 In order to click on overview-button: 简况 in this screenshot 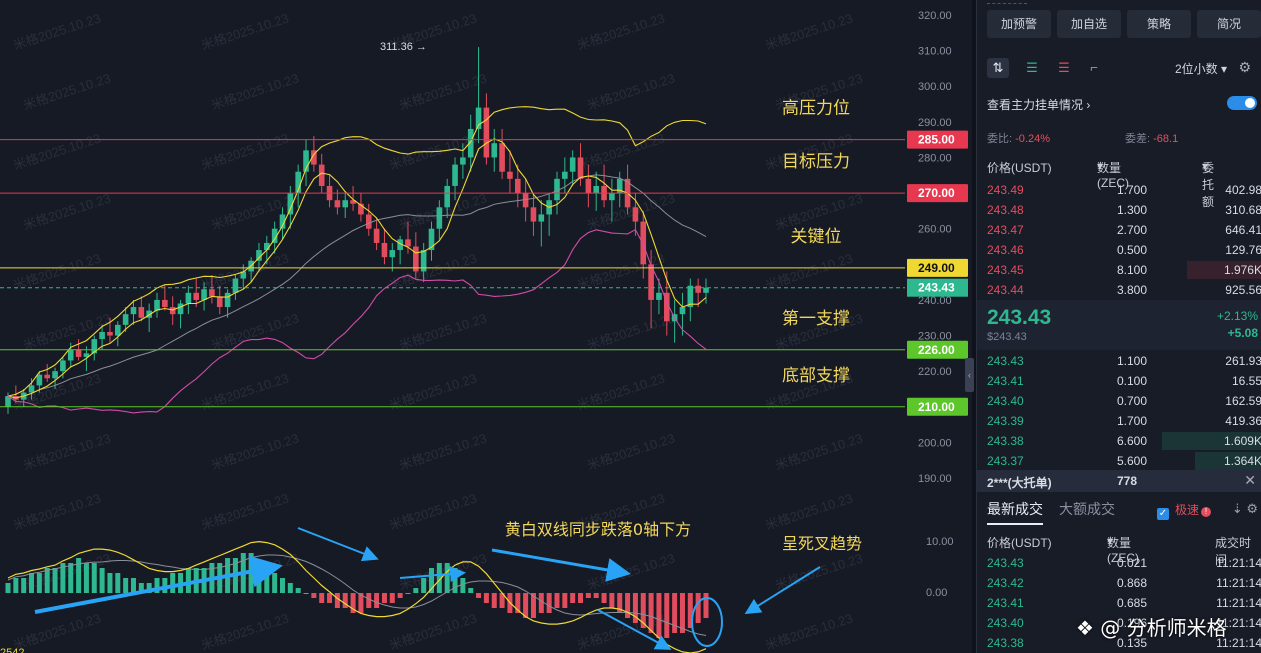, I will do `click(1229, 24)`.